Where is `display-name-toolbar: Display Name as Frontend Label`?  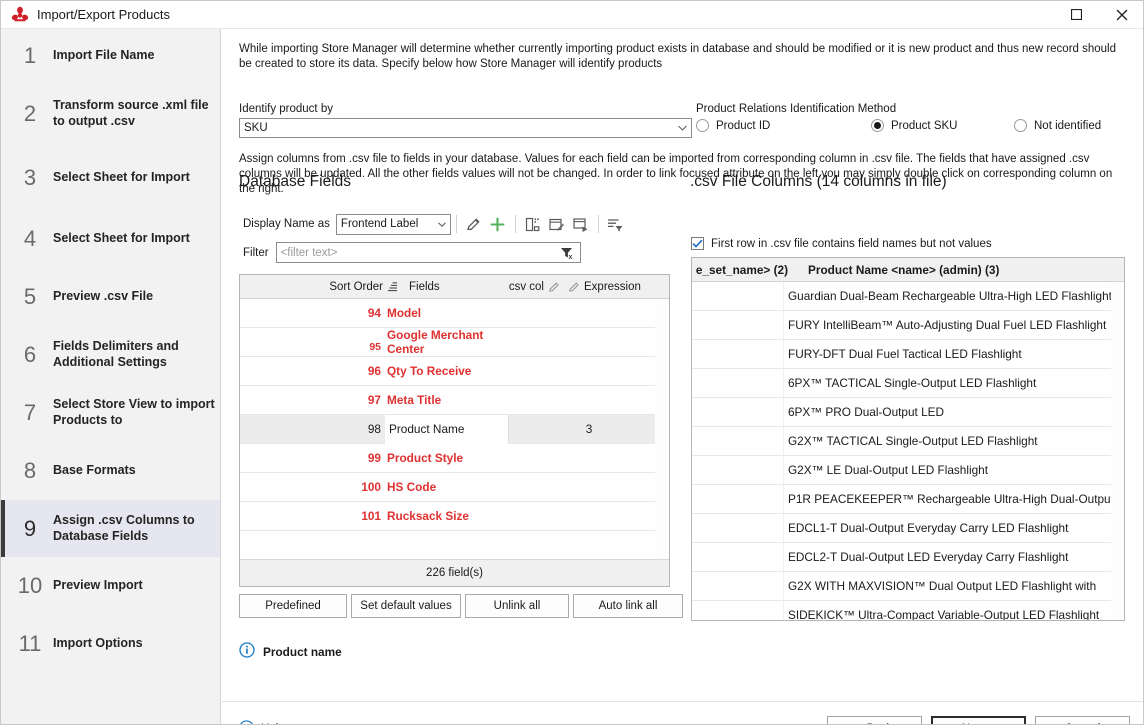 display-name-toolbar: Display Name as Frontend Label is located at coordinates (435, 224).